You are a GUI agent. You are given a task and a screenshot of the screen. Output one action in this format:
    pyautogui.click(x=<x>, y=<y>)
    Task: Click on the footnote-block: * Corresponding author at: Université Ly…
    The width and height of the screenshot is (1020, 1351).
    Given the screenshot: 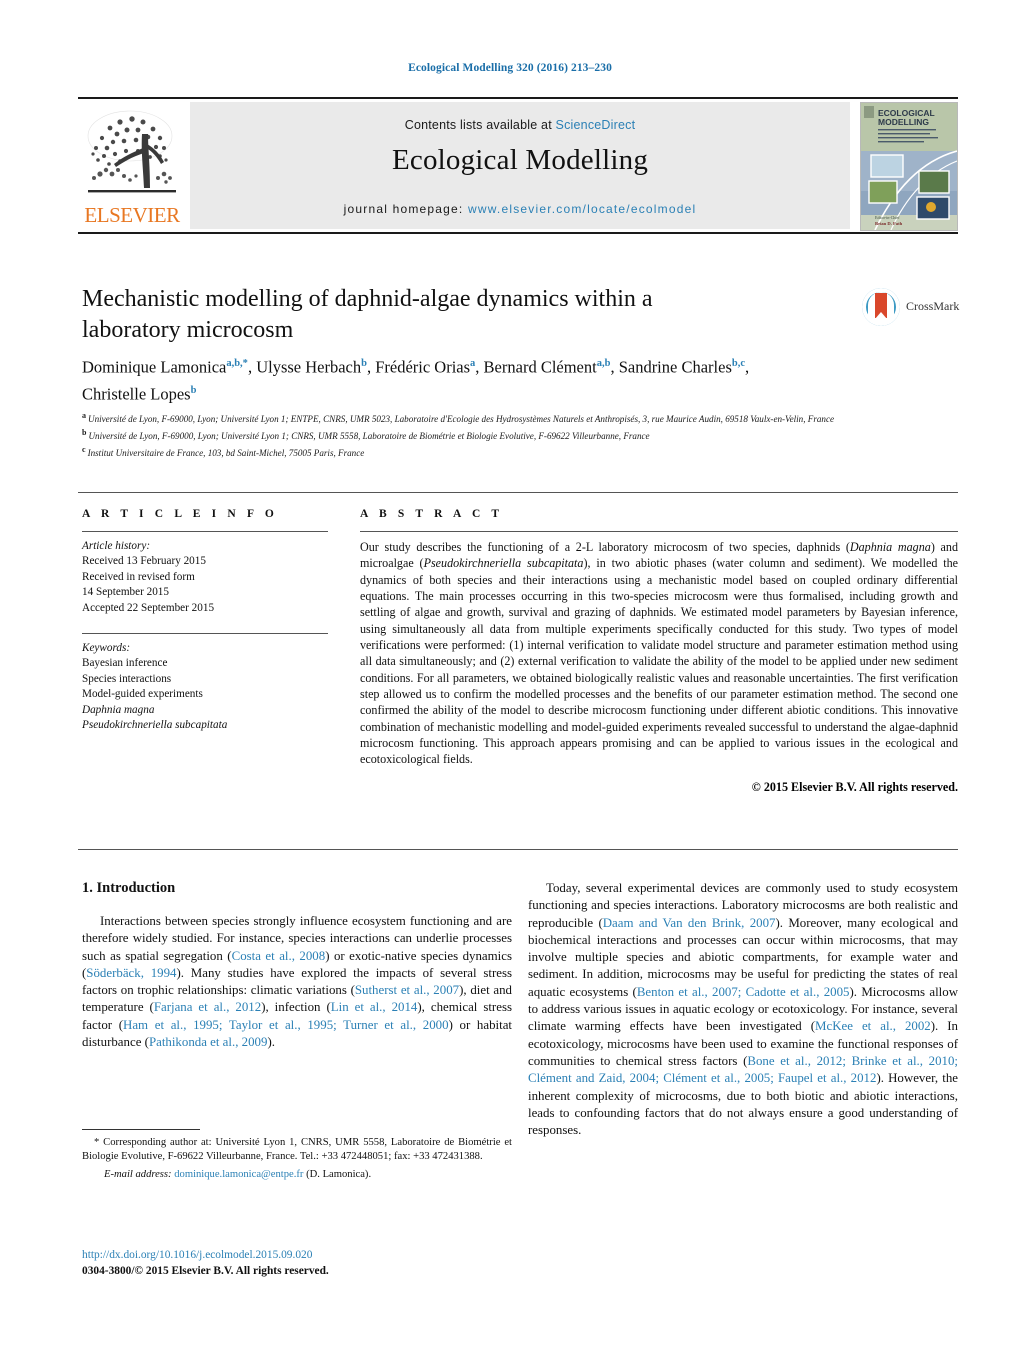 What is the action you would take?
    pyautogui.click(x=297, y=1159)
    